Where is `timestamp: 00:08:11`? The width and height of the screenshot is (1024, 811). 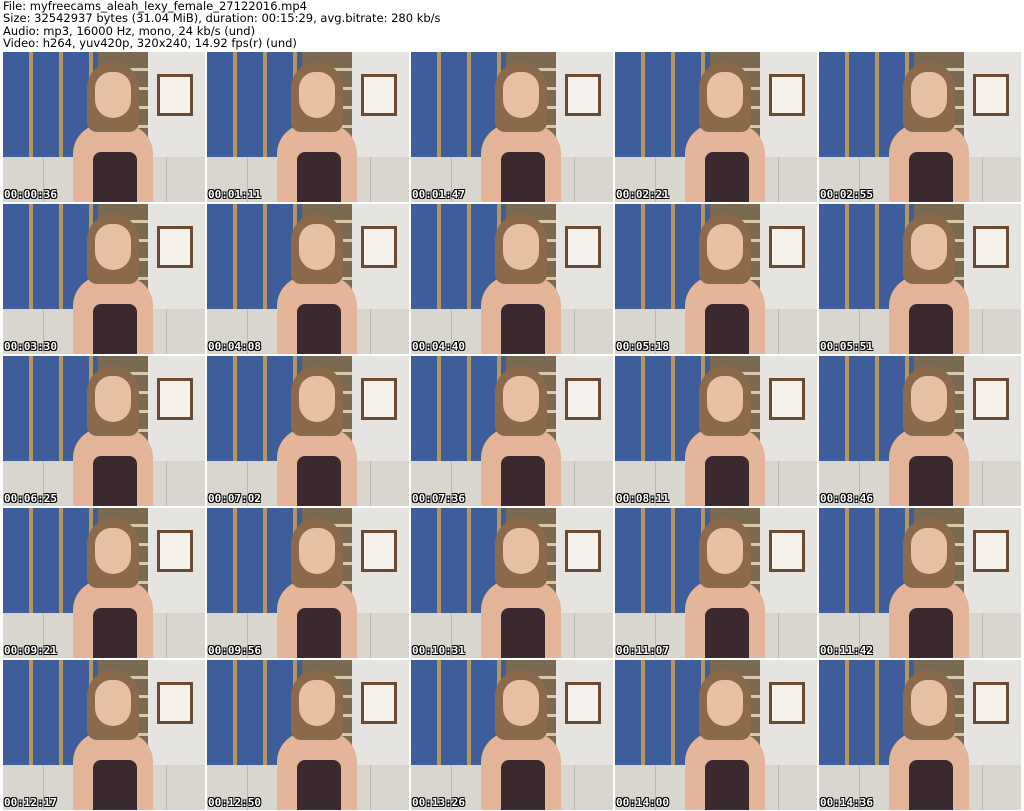 timestamp: 00:08:11 is located at coordinates (642, 498).